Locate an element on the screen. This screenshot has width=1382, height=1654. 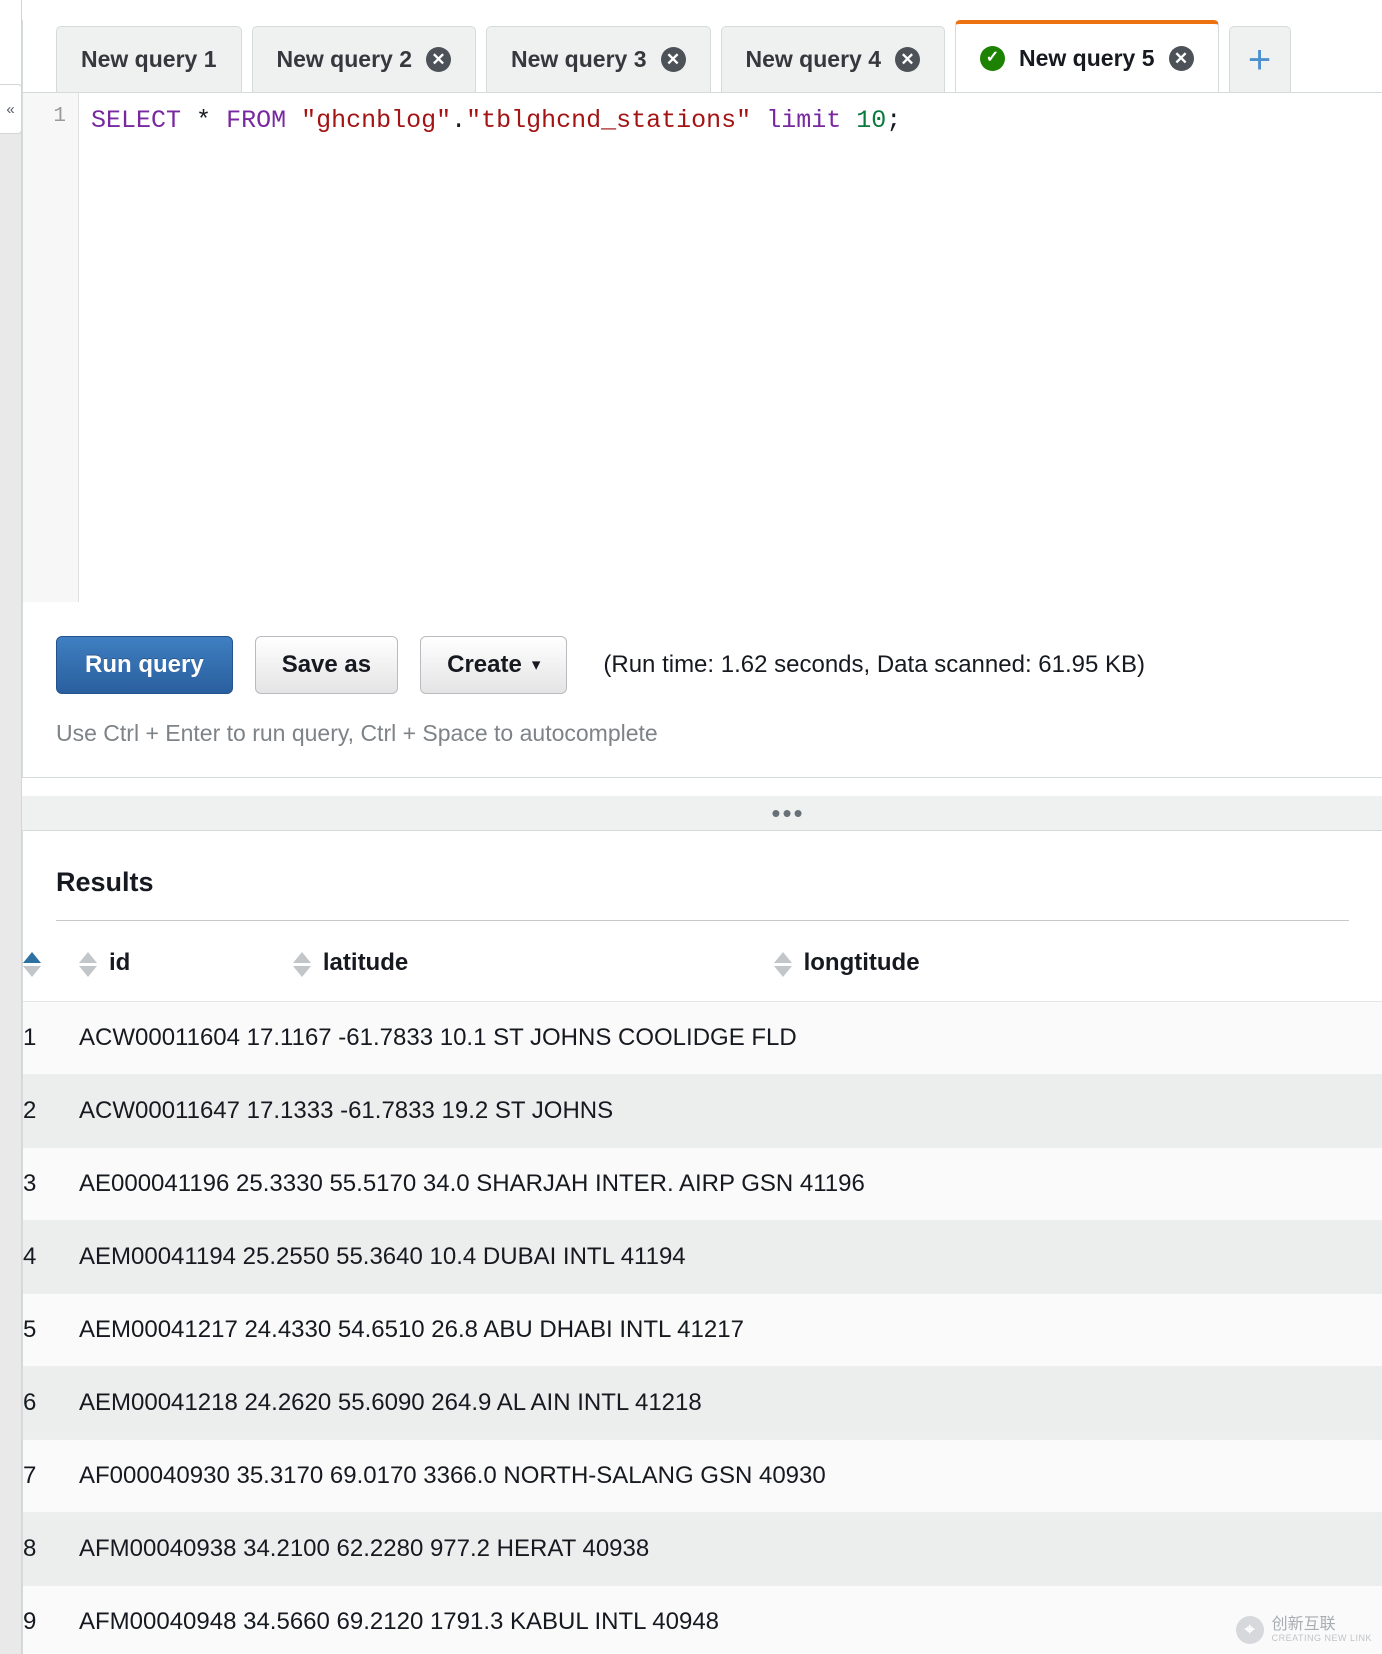
tab-label: New query 5 is located at coordinates (1087, 57).